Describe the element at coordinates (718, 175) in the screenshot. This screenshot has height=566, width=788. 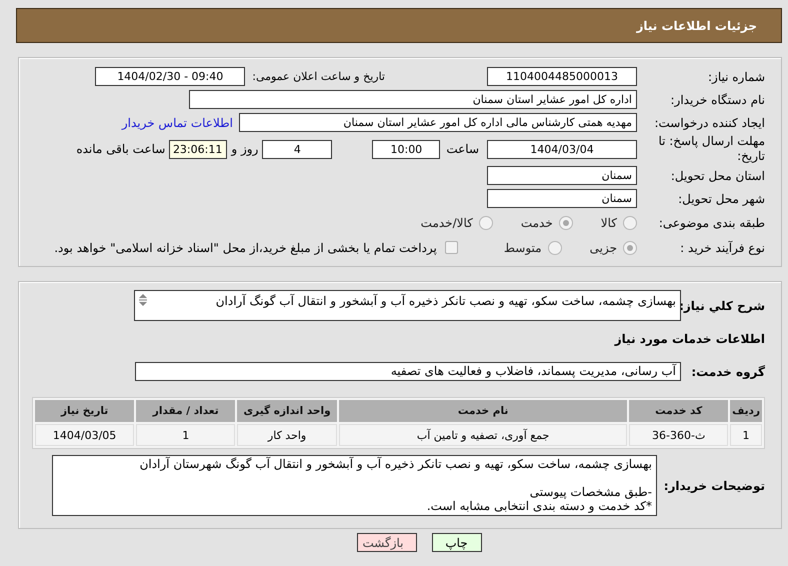
I see `field-label: استان محل تحویل:` at that location.